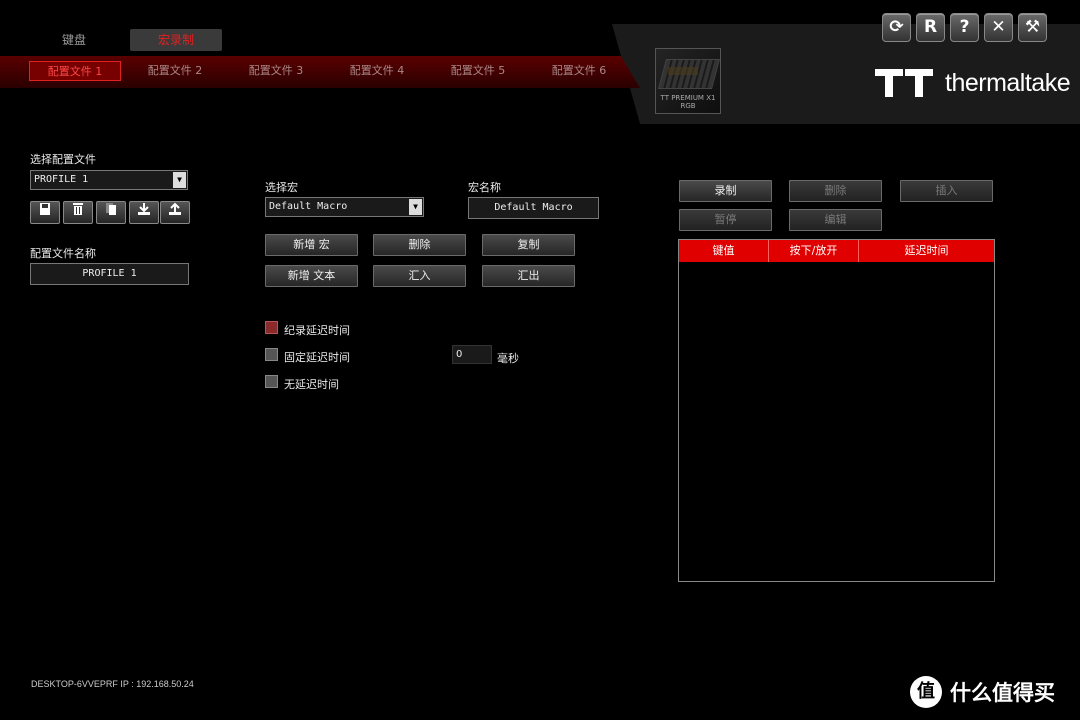 The height and width of the screenshot is (720, 1080). Describe the element at coordinates (1032, 27) in the screenshot. I see `settings-icon: ⚒` at that location.